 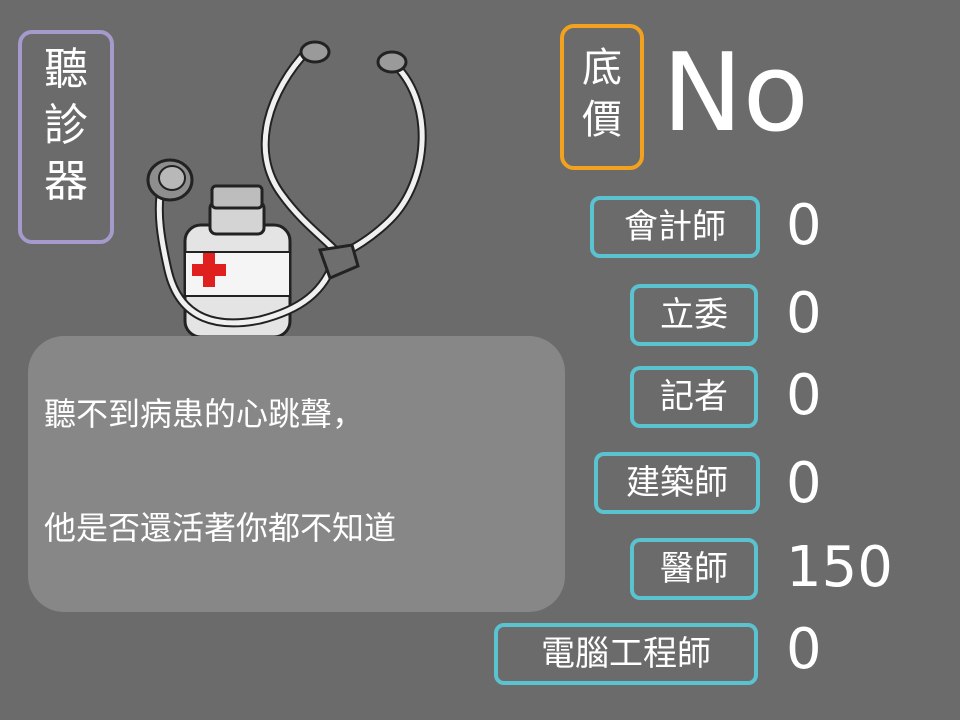 I want to click on base-price-label-char: 底, so click(x=602, y=68).